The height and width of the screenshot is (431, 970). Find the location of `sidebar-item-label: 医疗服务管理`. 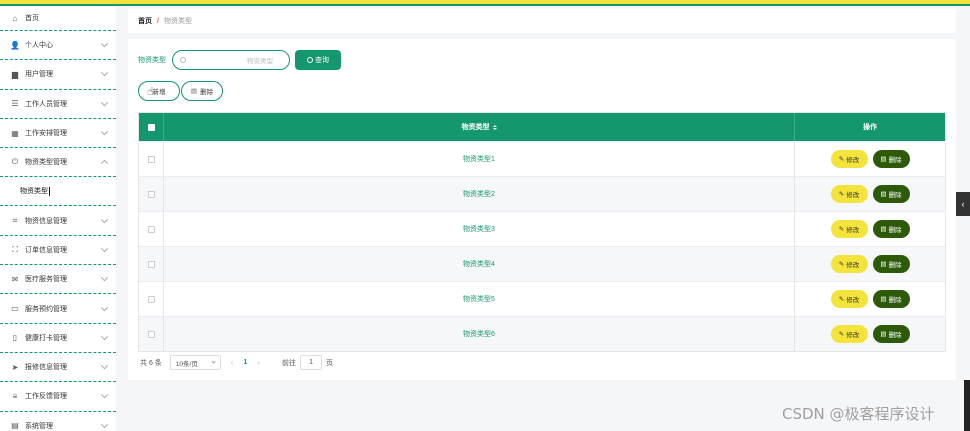

sidebar-item-label: 医疗服务管理 is located at coordinates (46, 280).